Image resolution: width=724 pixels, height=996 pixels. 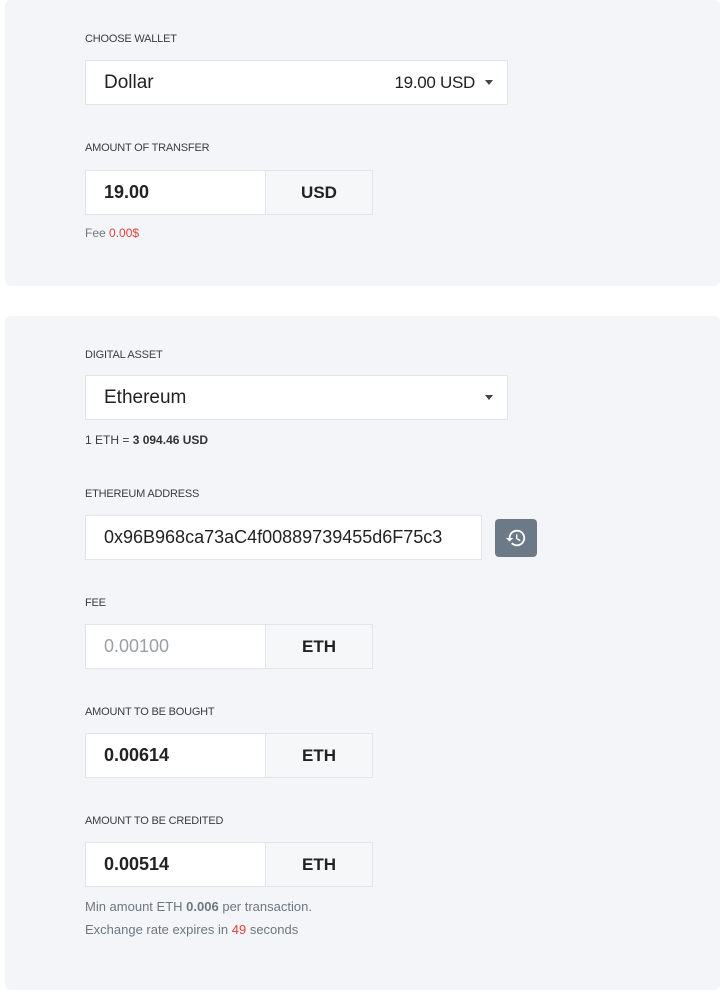 What do you see at coordinates (142, 494) in the screenshot?
I see `ethereum-address-label: ETHEREUM ADDRESS` at bounding box center [142, 494].